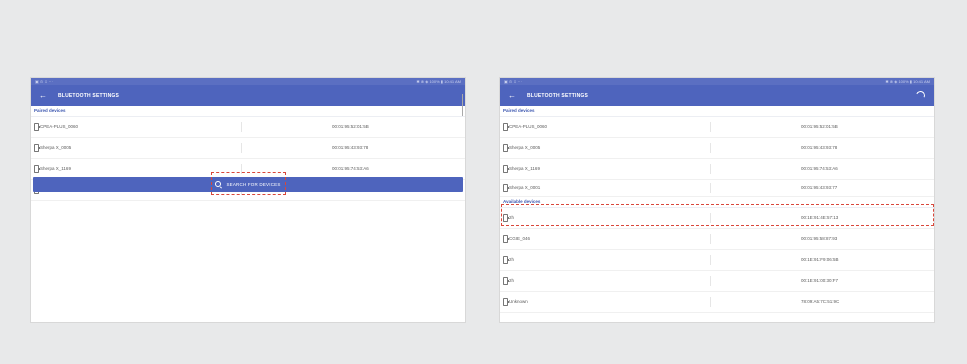 The width and height of the screenshot is (967, 364). What do you see at coordinates (717, 169) in the screenshot?
I see `device-row: Sherpa X_1169 00:01:95:74:53:A6` at bounding box center [717, 169].